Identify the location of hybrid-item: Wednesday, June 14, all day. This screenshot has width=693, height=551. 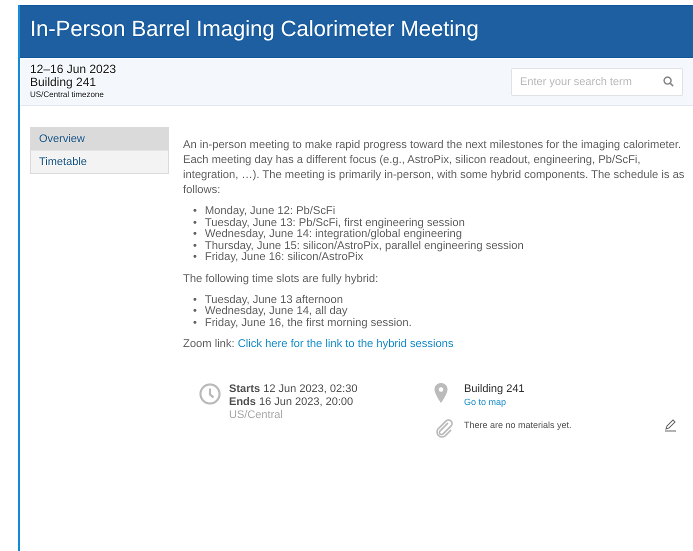
(276, 312).